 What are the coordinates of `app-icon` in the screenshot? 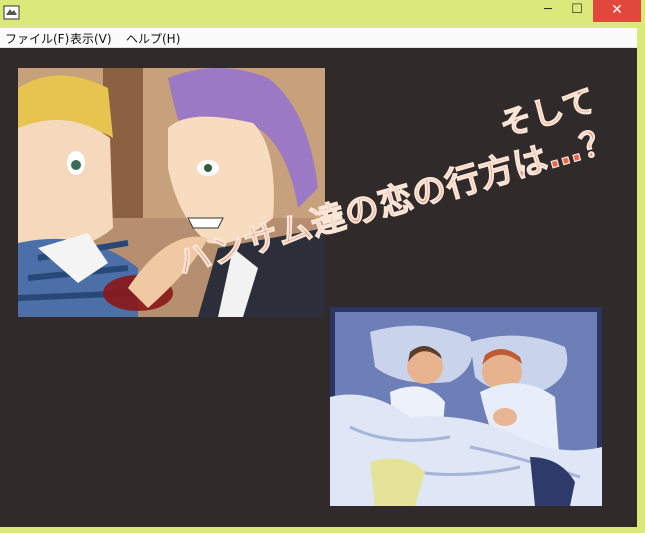 It's located at (11, 12).